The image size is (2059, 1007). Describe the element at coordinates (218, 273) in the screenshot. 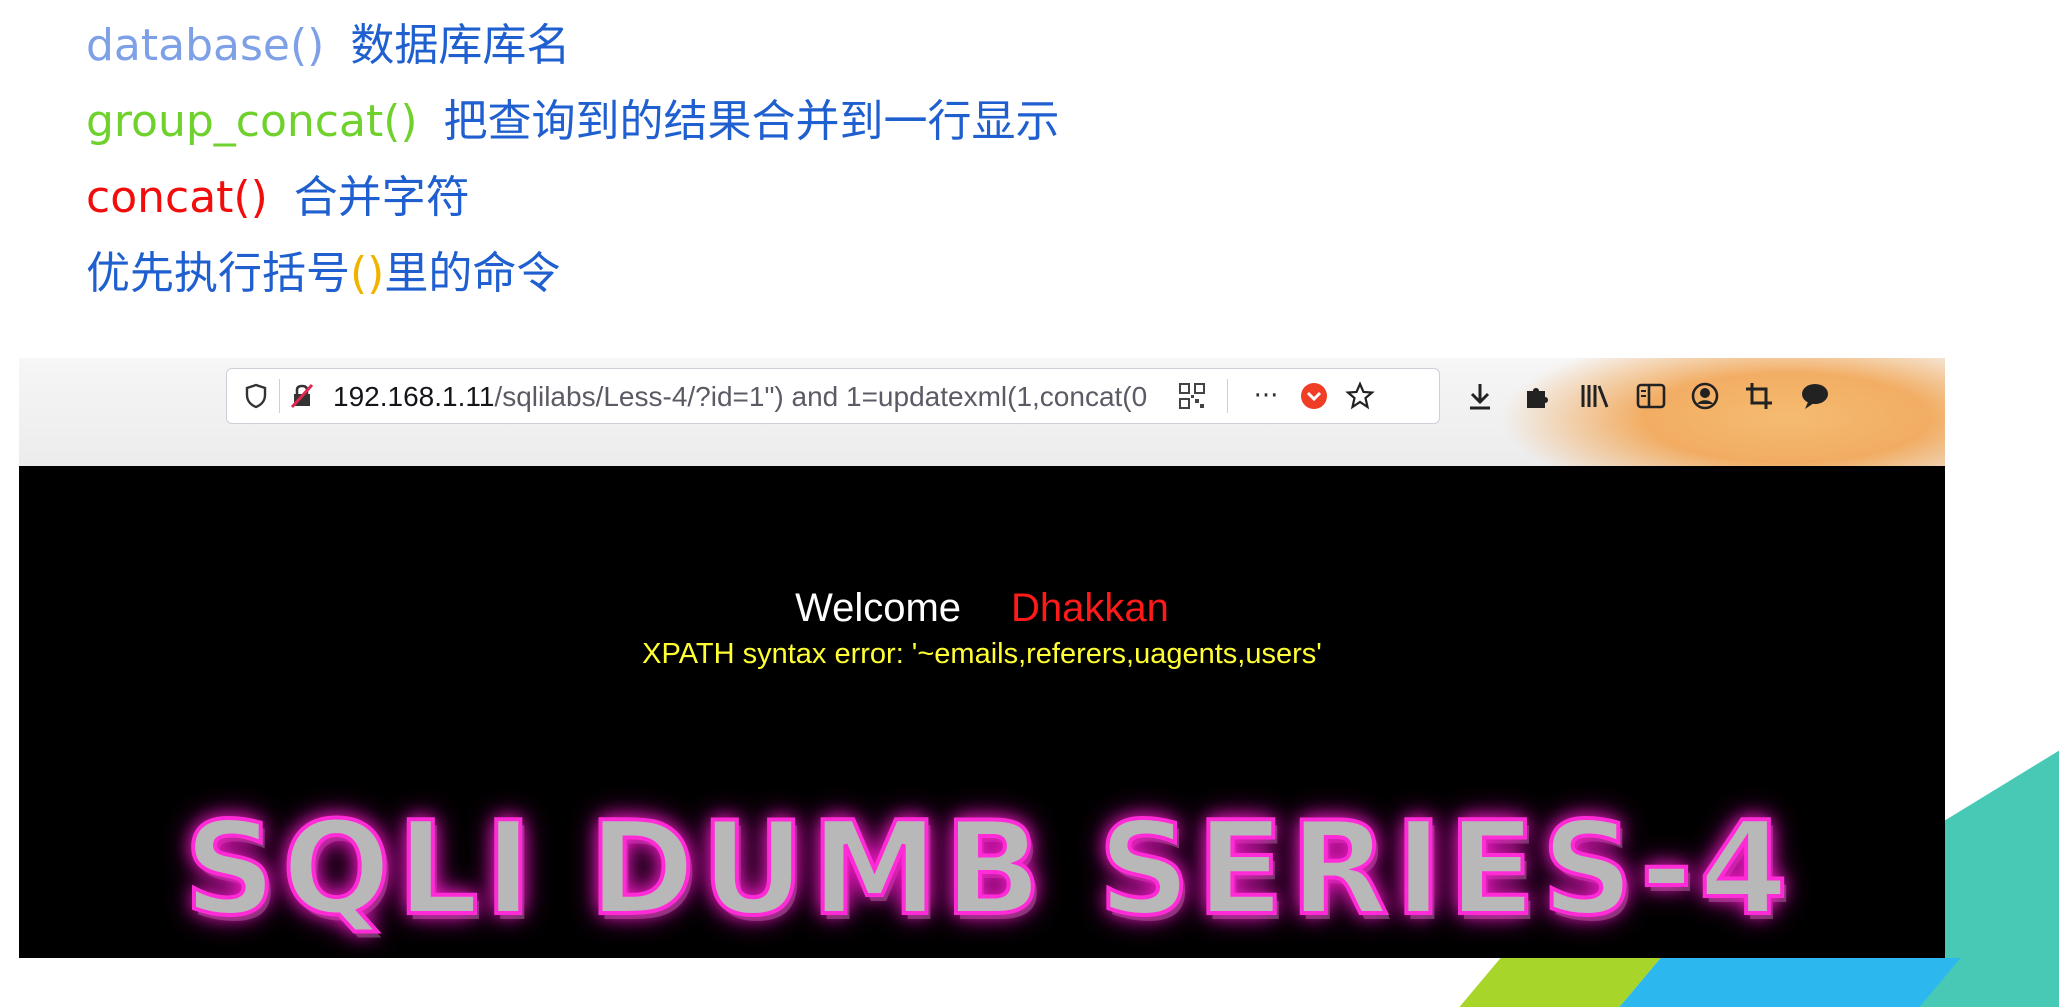

I see `note-text-before: 优先执行括号` at that location.